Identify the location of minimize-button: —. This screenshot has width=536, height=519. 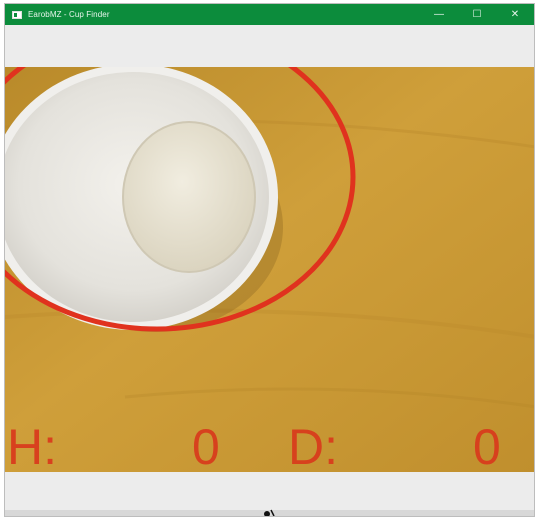
(439, 14).